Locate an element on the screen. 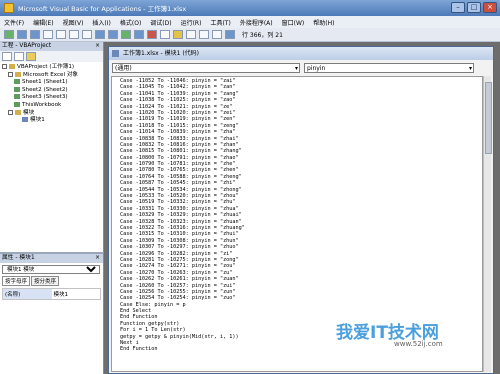 The width and height of the screenshot is (500, 374). property-value: 模块1 is located at coordinates (76, 294).